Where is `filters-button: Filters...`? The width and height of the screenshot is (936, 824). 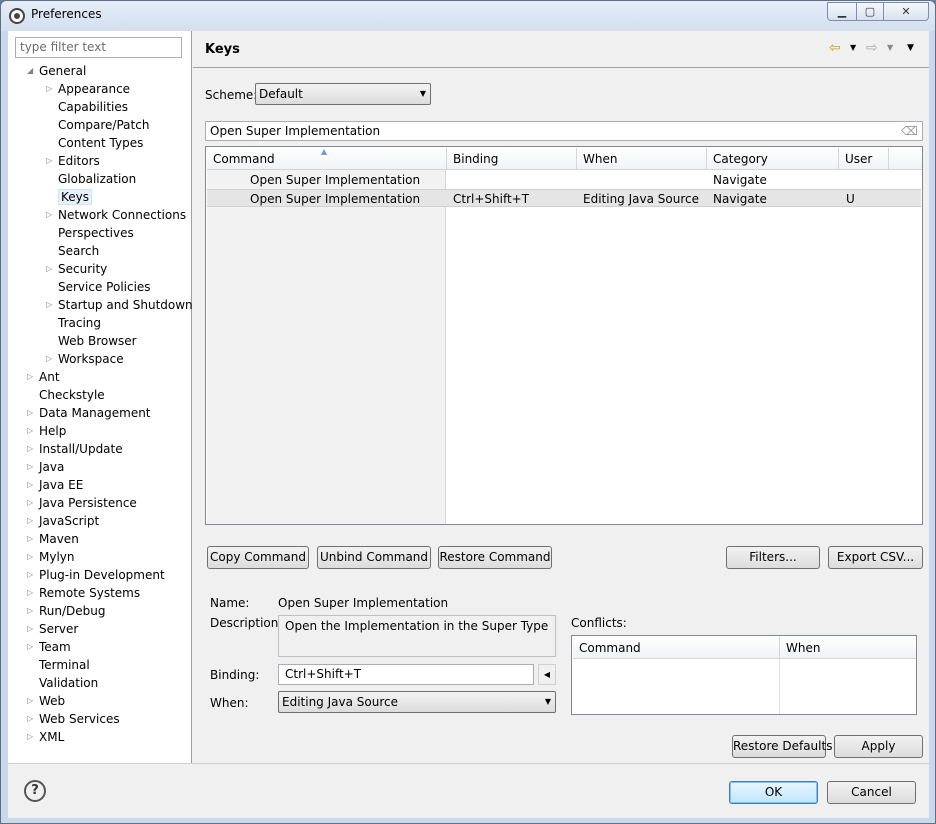 filters-button: Filters... is located at coordinates (773, 557).